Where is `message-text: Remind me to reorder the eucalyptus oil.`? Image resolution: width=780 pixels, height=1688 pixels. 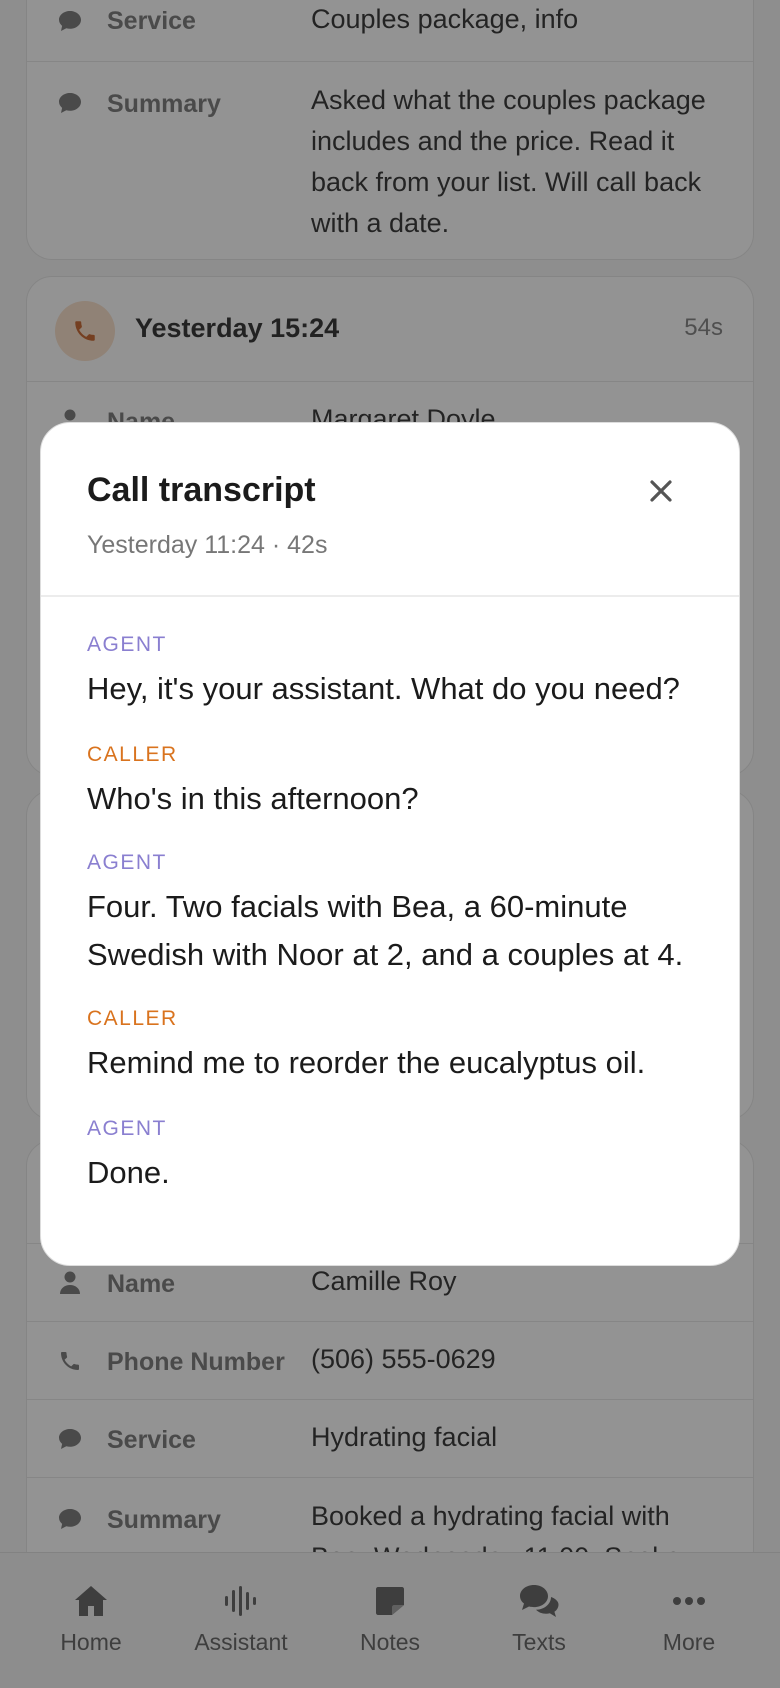 message-text: Remind me to reorder the eucalyptus oil. is located at coordinates (366, 1062).